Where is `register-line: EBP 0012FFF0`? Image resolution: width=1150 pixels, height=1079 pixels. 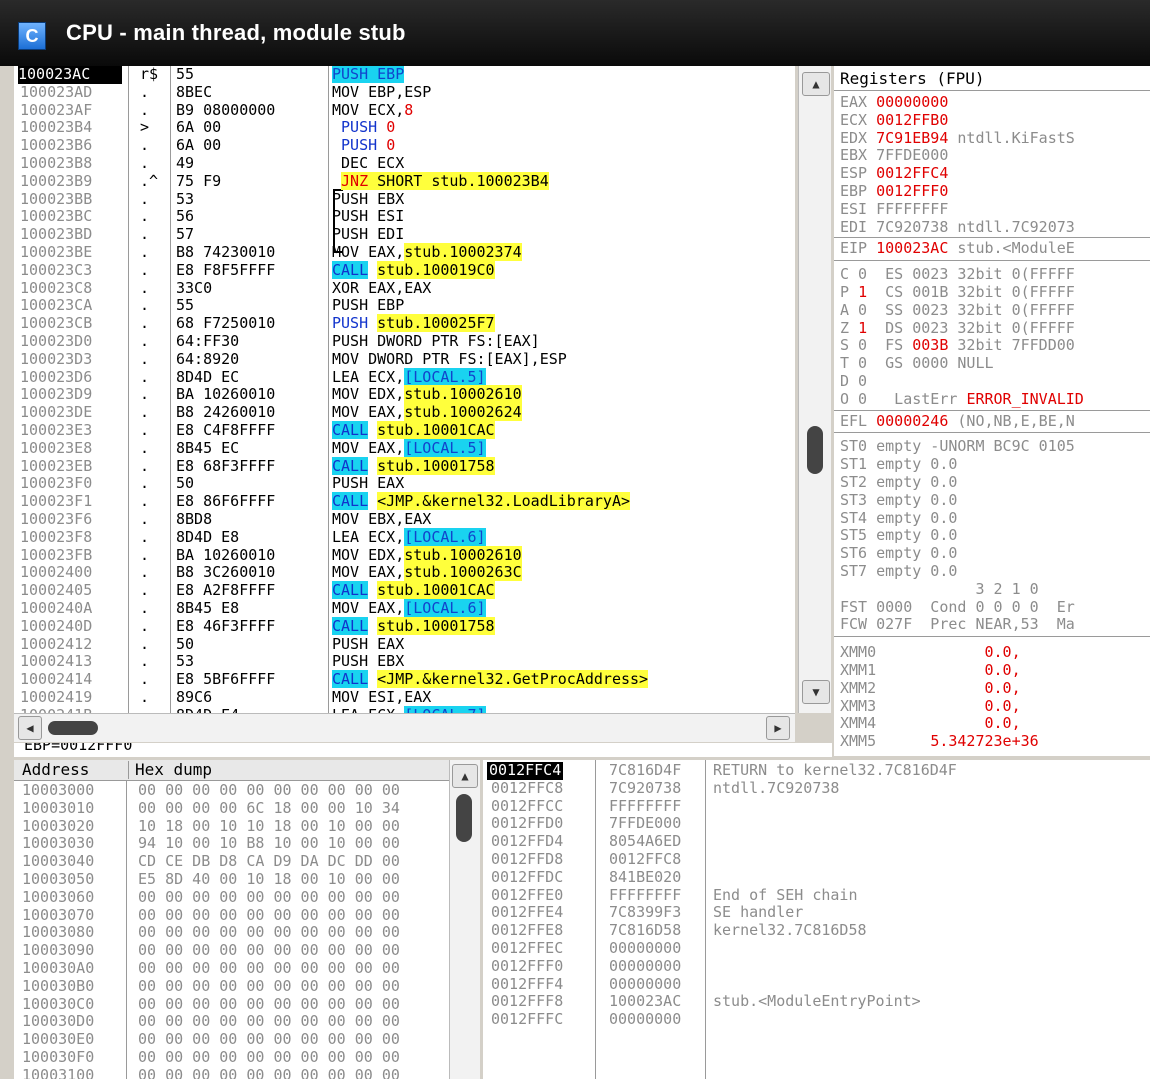
register-line: EBP 0012FFF0 is located at coordinates (894, 191).